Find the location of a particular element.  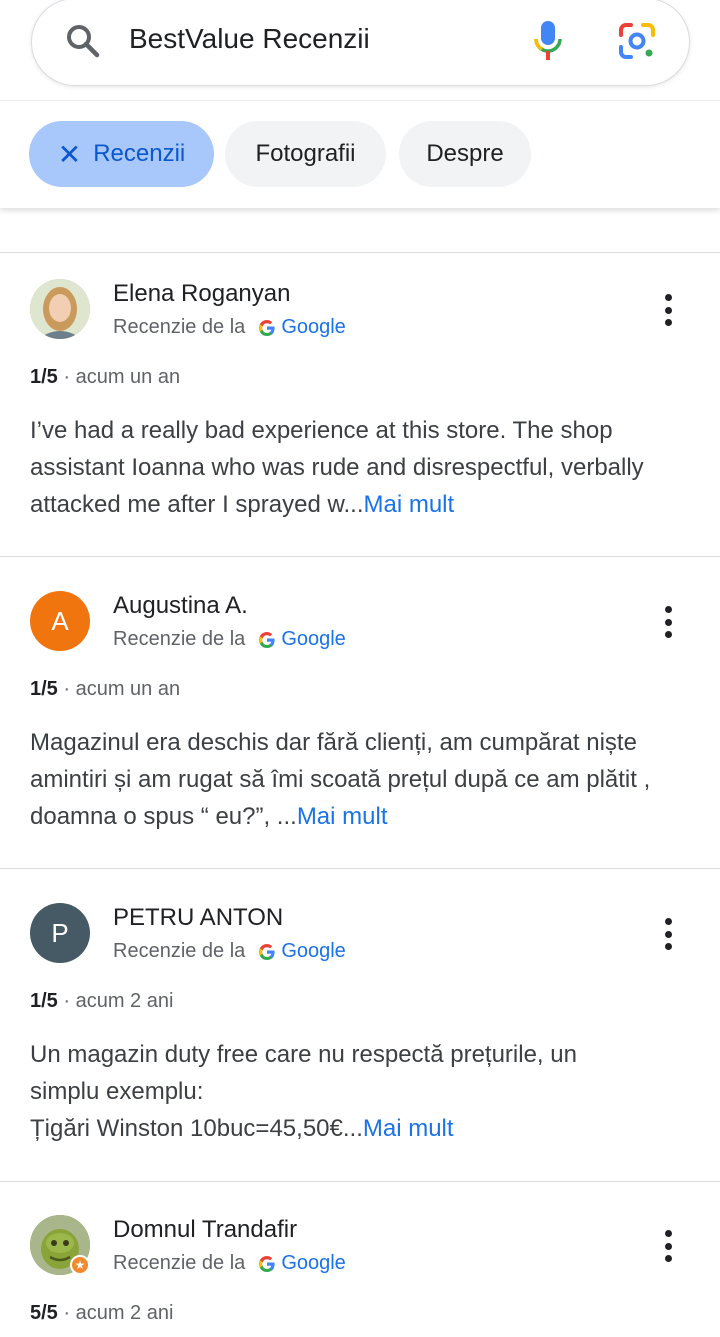

close-icon: ✕ is located at coordinates (69, 154).